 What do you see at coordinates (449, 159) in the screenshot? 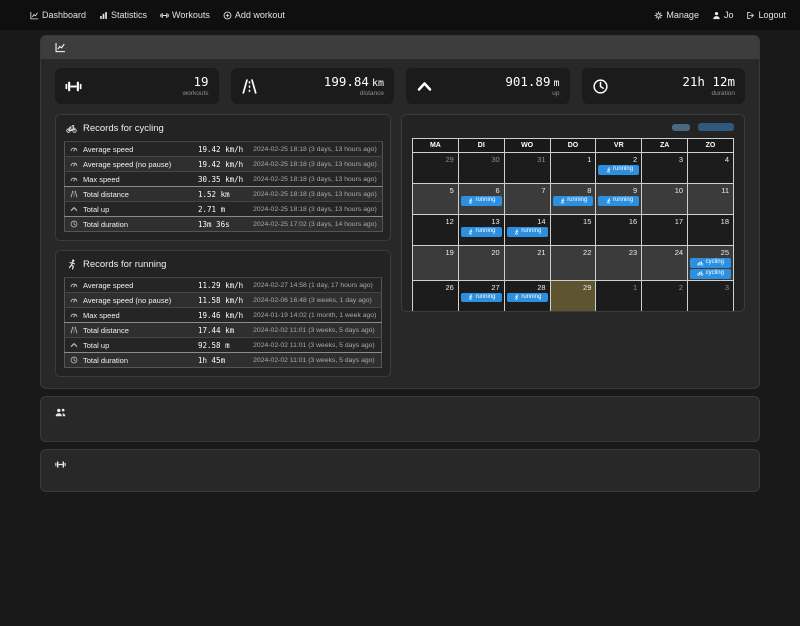
I see `day-number: 29` at bounding box center [449, 159].